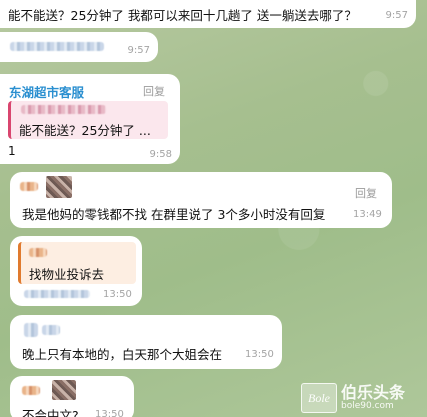 This screenshot has width=427, height=417. Describe the element at coordinates (122, 354) in the screenshot. I see `message-text: 晚上只有本地的，白天那个大姐会在` at that location.